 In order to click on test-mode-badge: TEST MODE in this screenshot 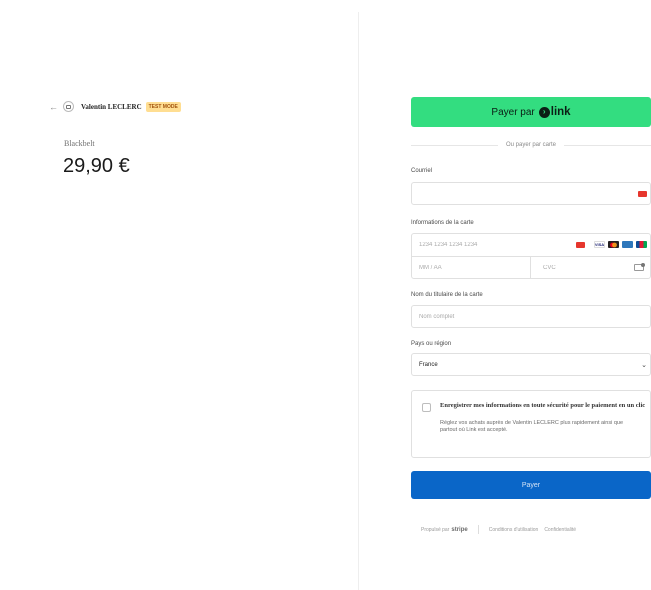, I will do `click(163, 106)`.